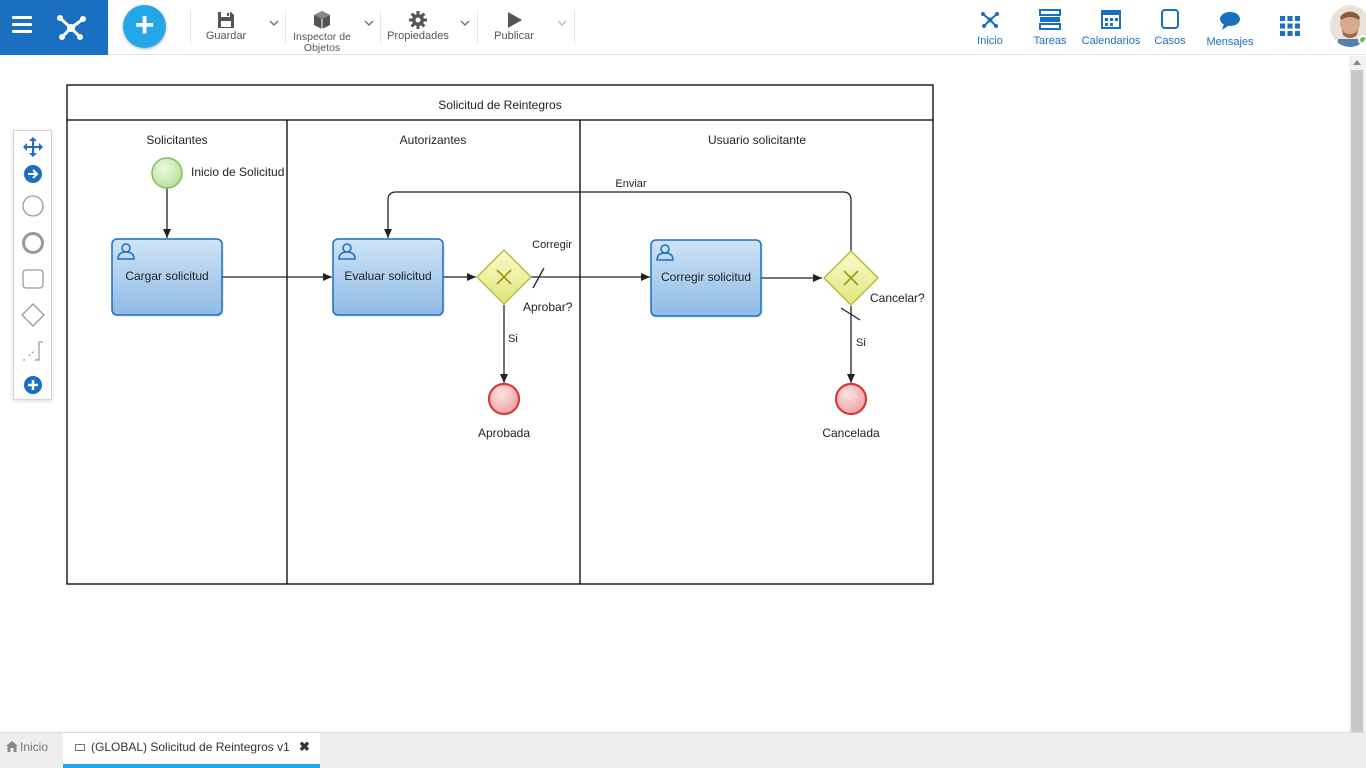 This screenshot has width=1366, height=768. Describe the element at coordinates (12, 746) in the screenshot. I see `home-icon` at that location.